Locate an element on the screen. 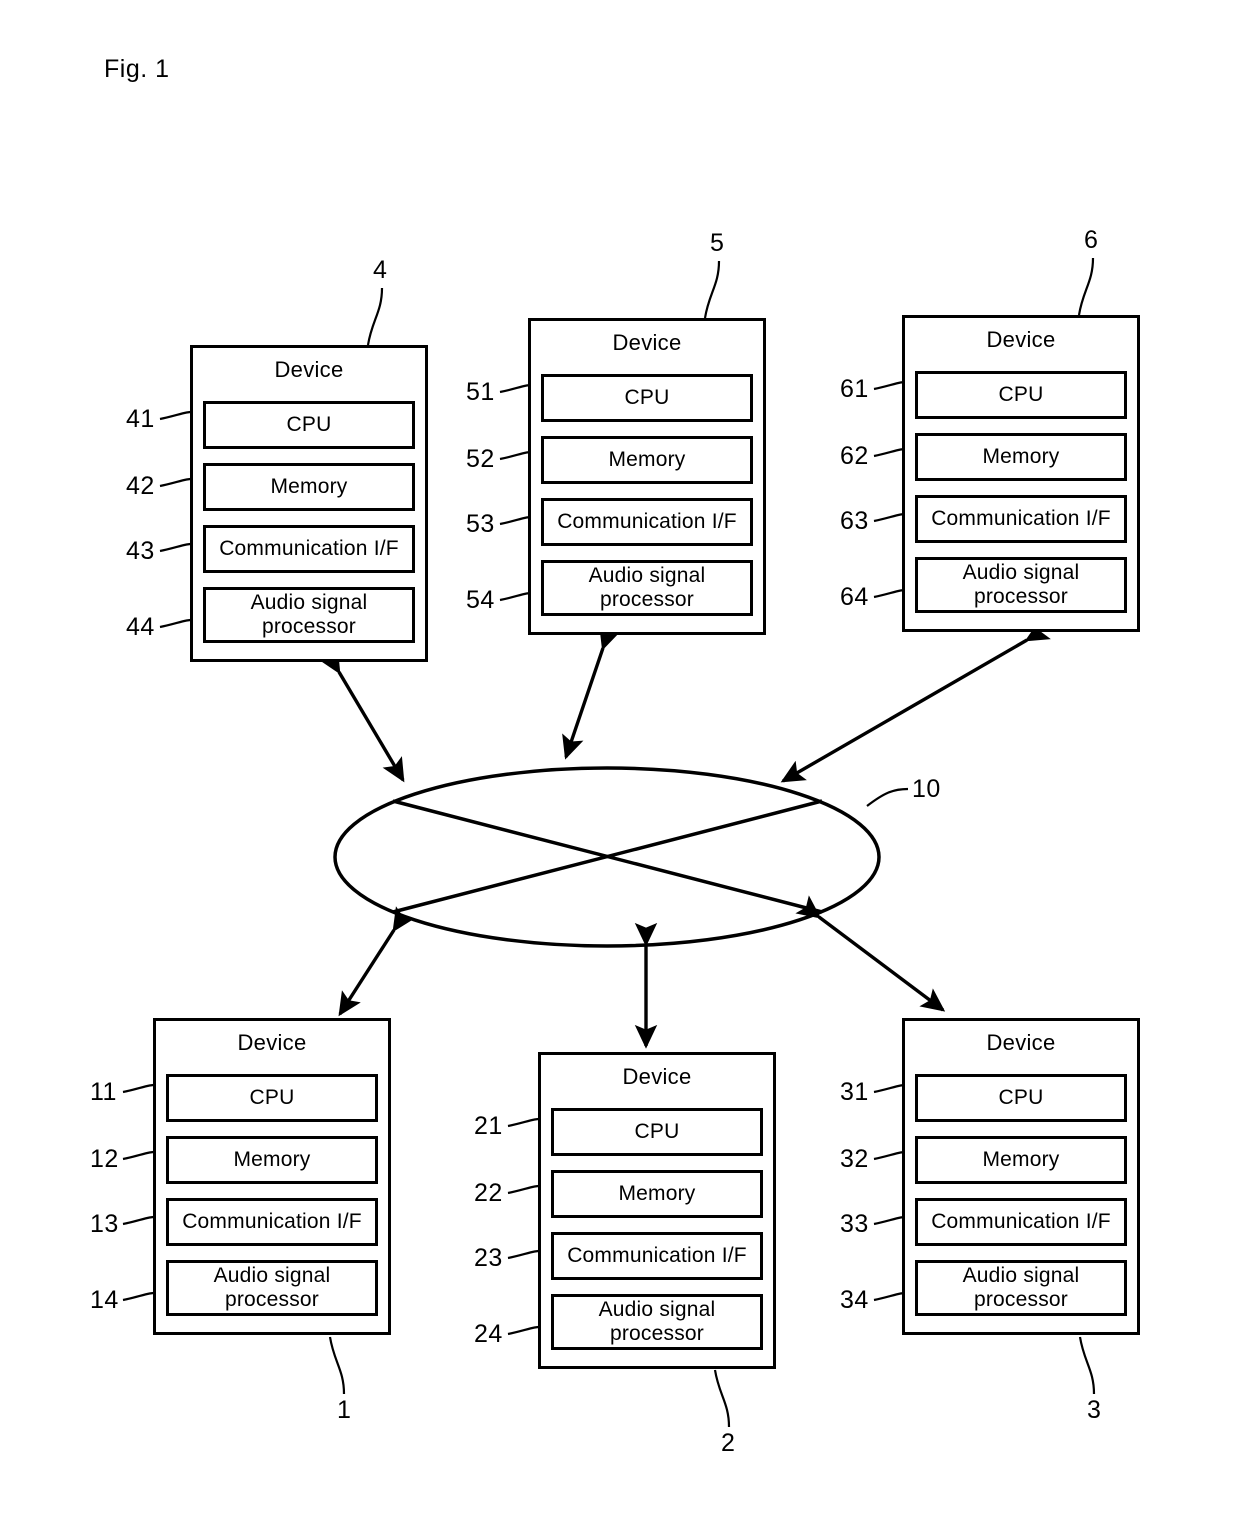  device-4-cpu-label: CPU is located at coordinates (309, 425).